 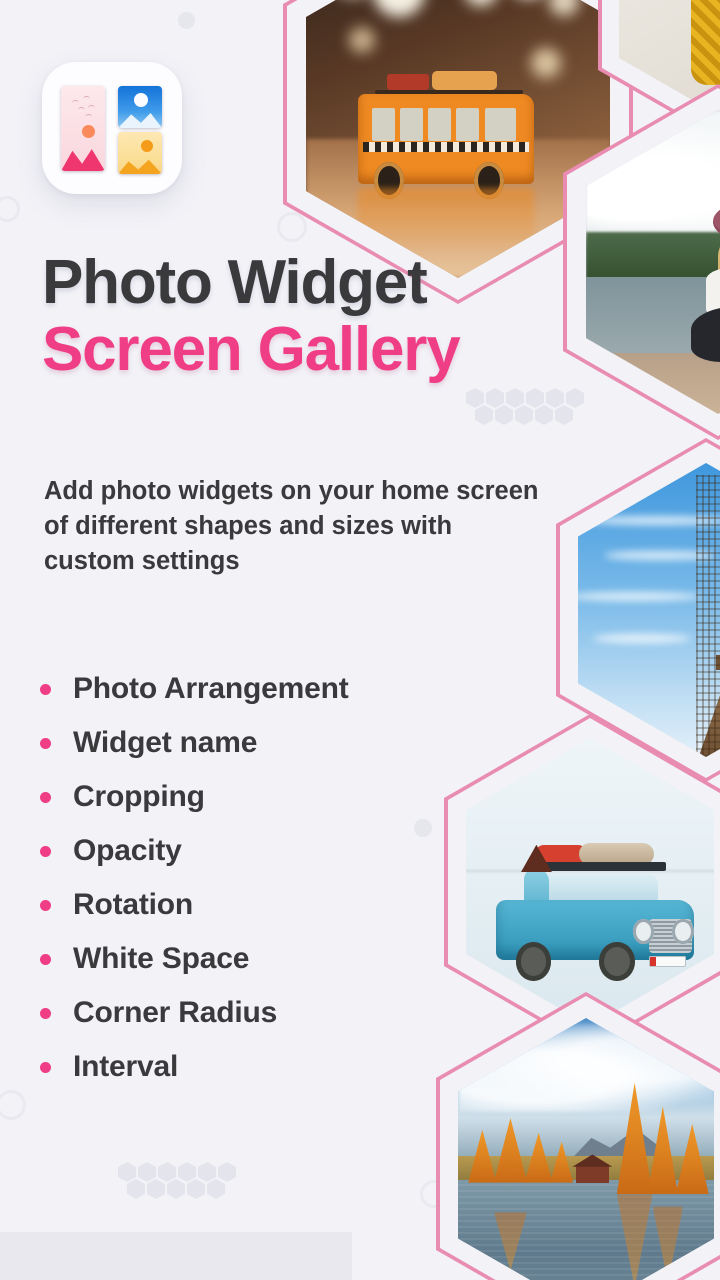 I want to click on feature-label: Cropping, so click(x=139, y=796).